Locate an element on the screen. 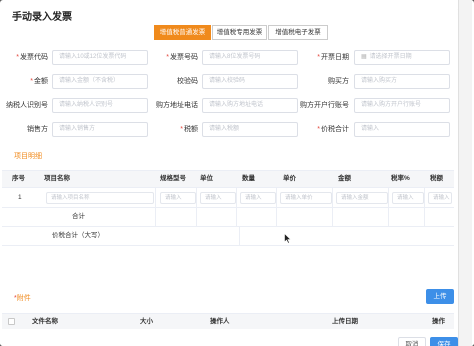 The height and width of the screenshot is (346, 474). taxpayer-id-input: 请输入纳税人识别号 is located at coordinates (100, 105).